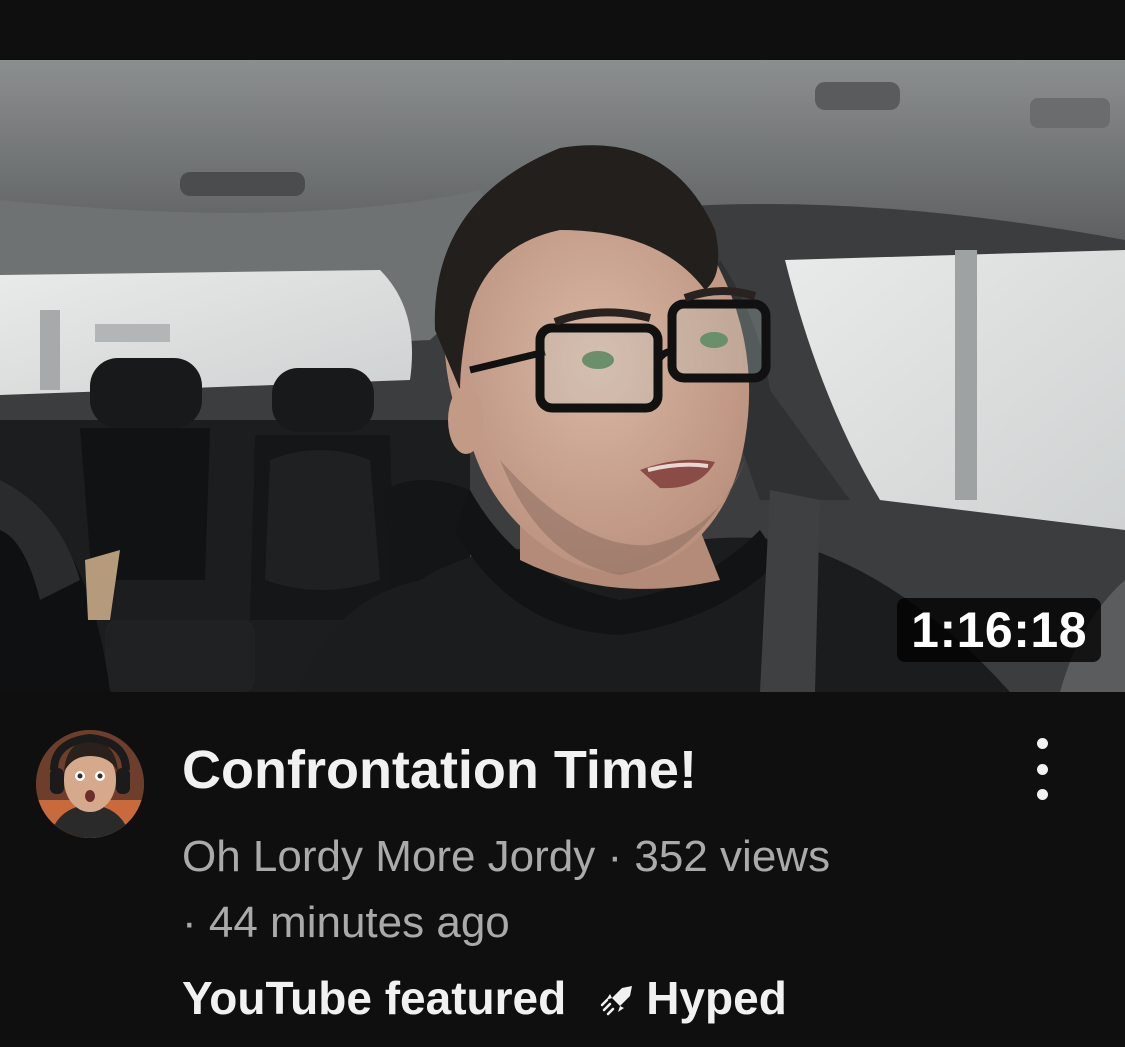  What do you see at coordinates (1042, 743) in the screenshot?
I see `more-vertical-icon` at bounding box center [1042, 743].